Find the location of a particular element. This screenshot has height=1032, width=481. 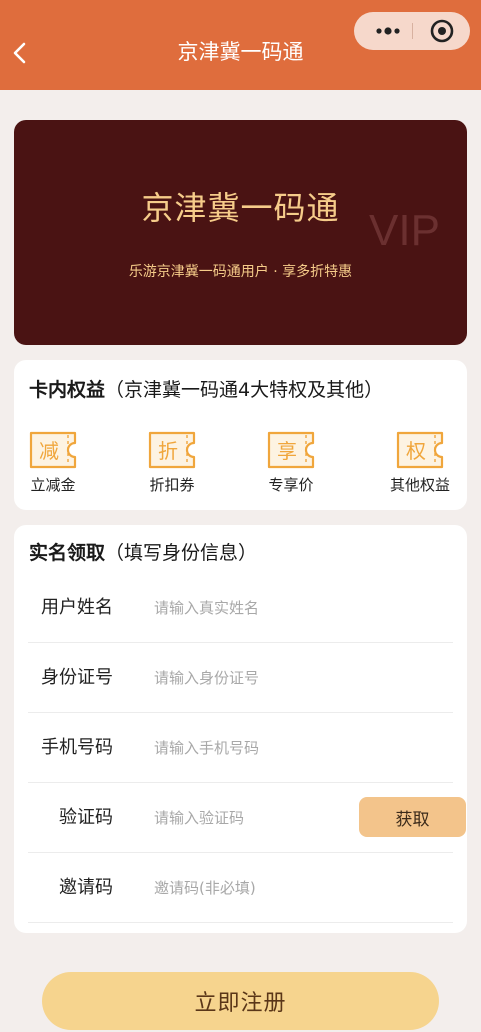

form-row-name: 用户姓名 is located at coordinates (240, 608).